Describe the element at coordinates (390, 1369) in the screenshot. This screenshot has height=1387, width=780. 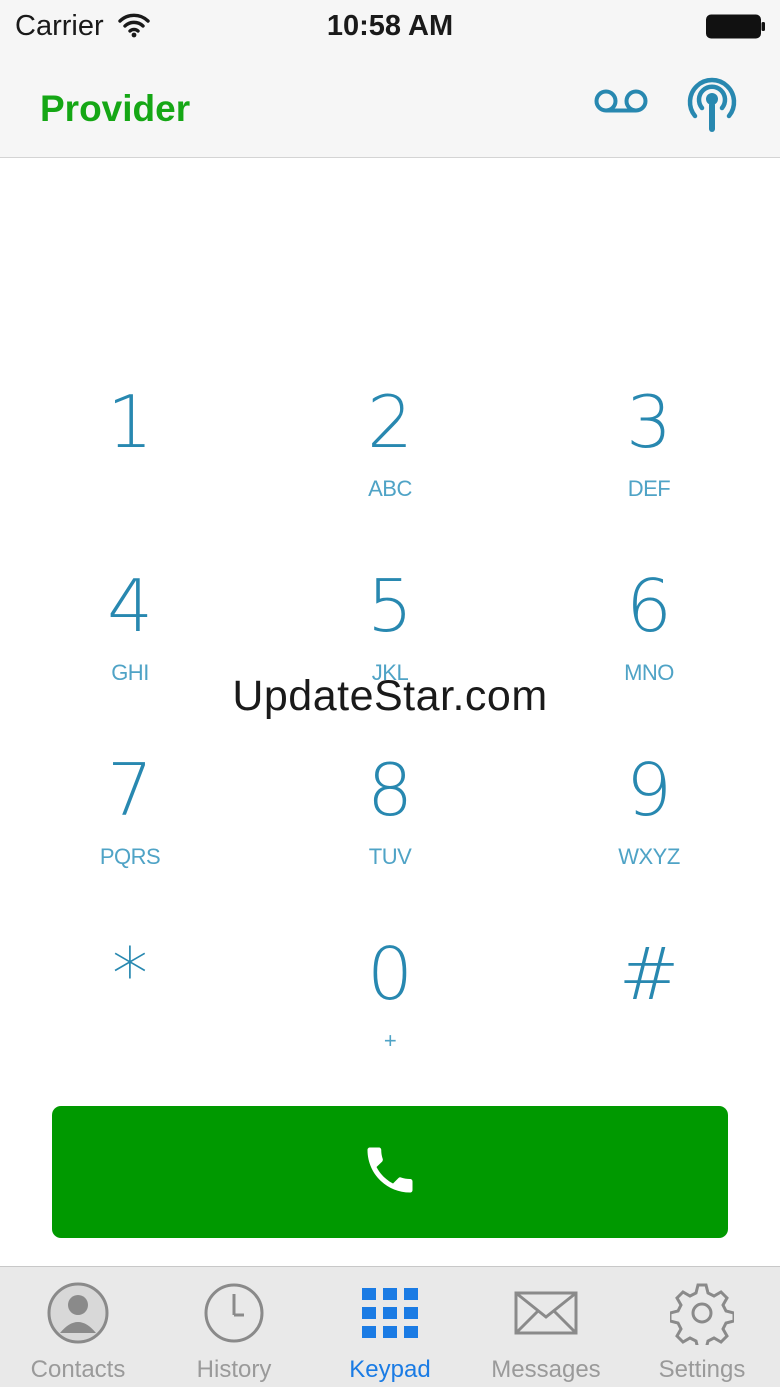
I see `tab-label: Keypad` at that location.